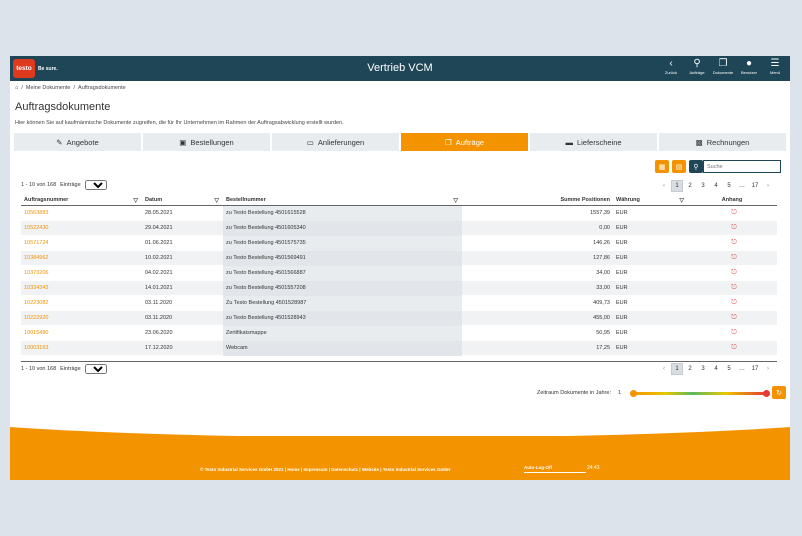 The width and height of the screenshot is (802, 536). I want to click on order-number-link: 10563883, so click(81, 213).